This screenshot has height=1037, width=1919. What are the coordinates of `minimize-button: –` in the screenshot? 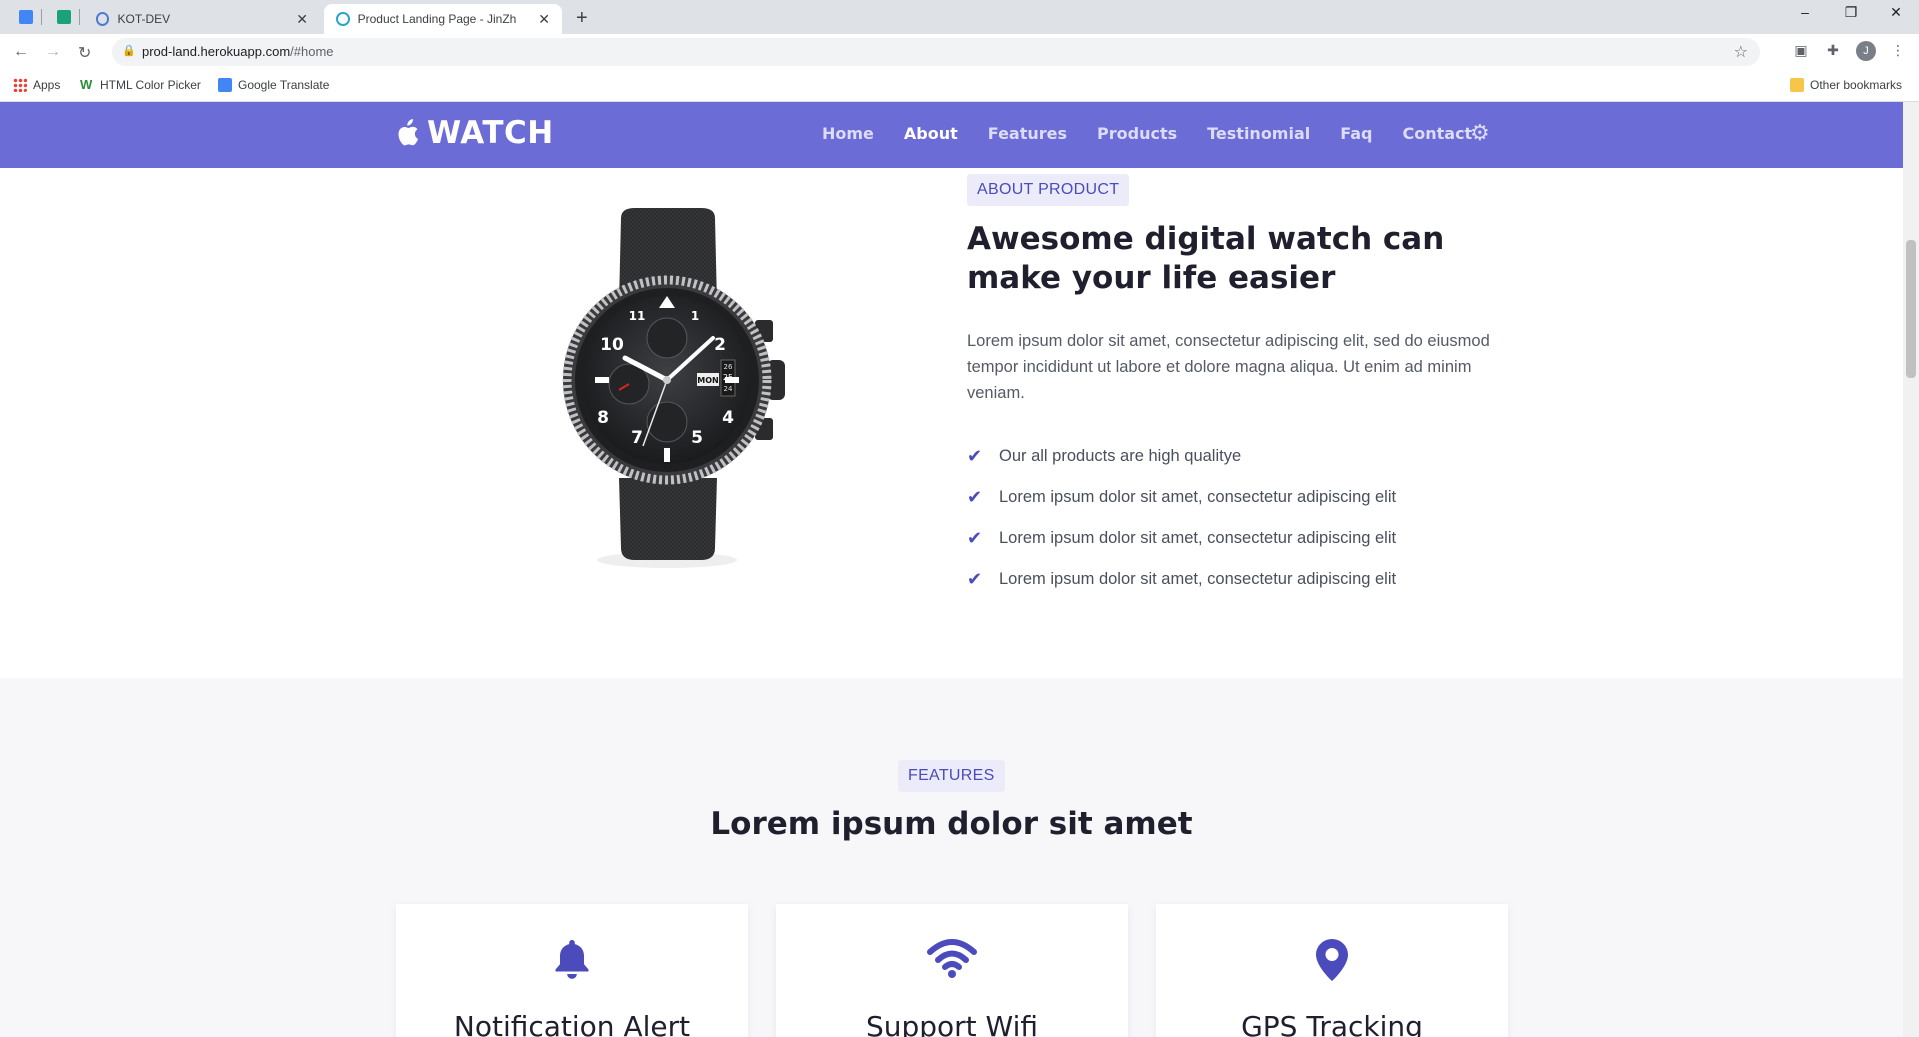 It's located at (1805, 12).